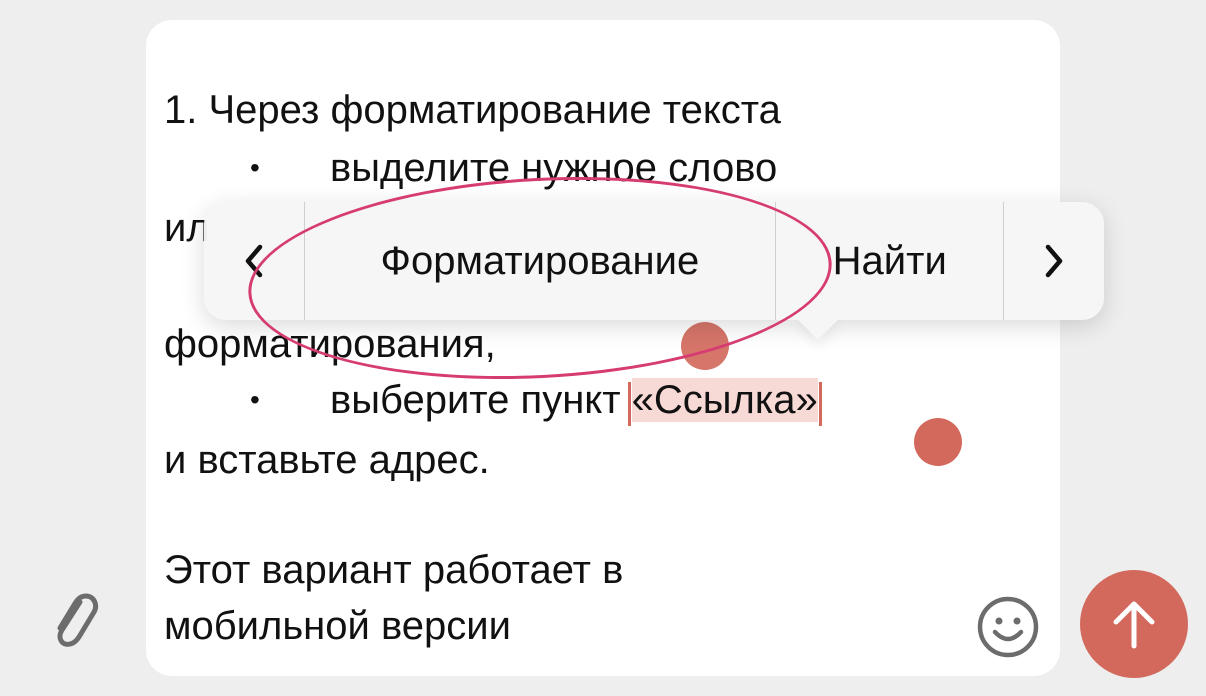 The image size is (1206, 696). What do you see at coordinates (539, 261) in the screenshot?
I see `menu-item-formatting: Форматирование` at bounding box center [539, 261].